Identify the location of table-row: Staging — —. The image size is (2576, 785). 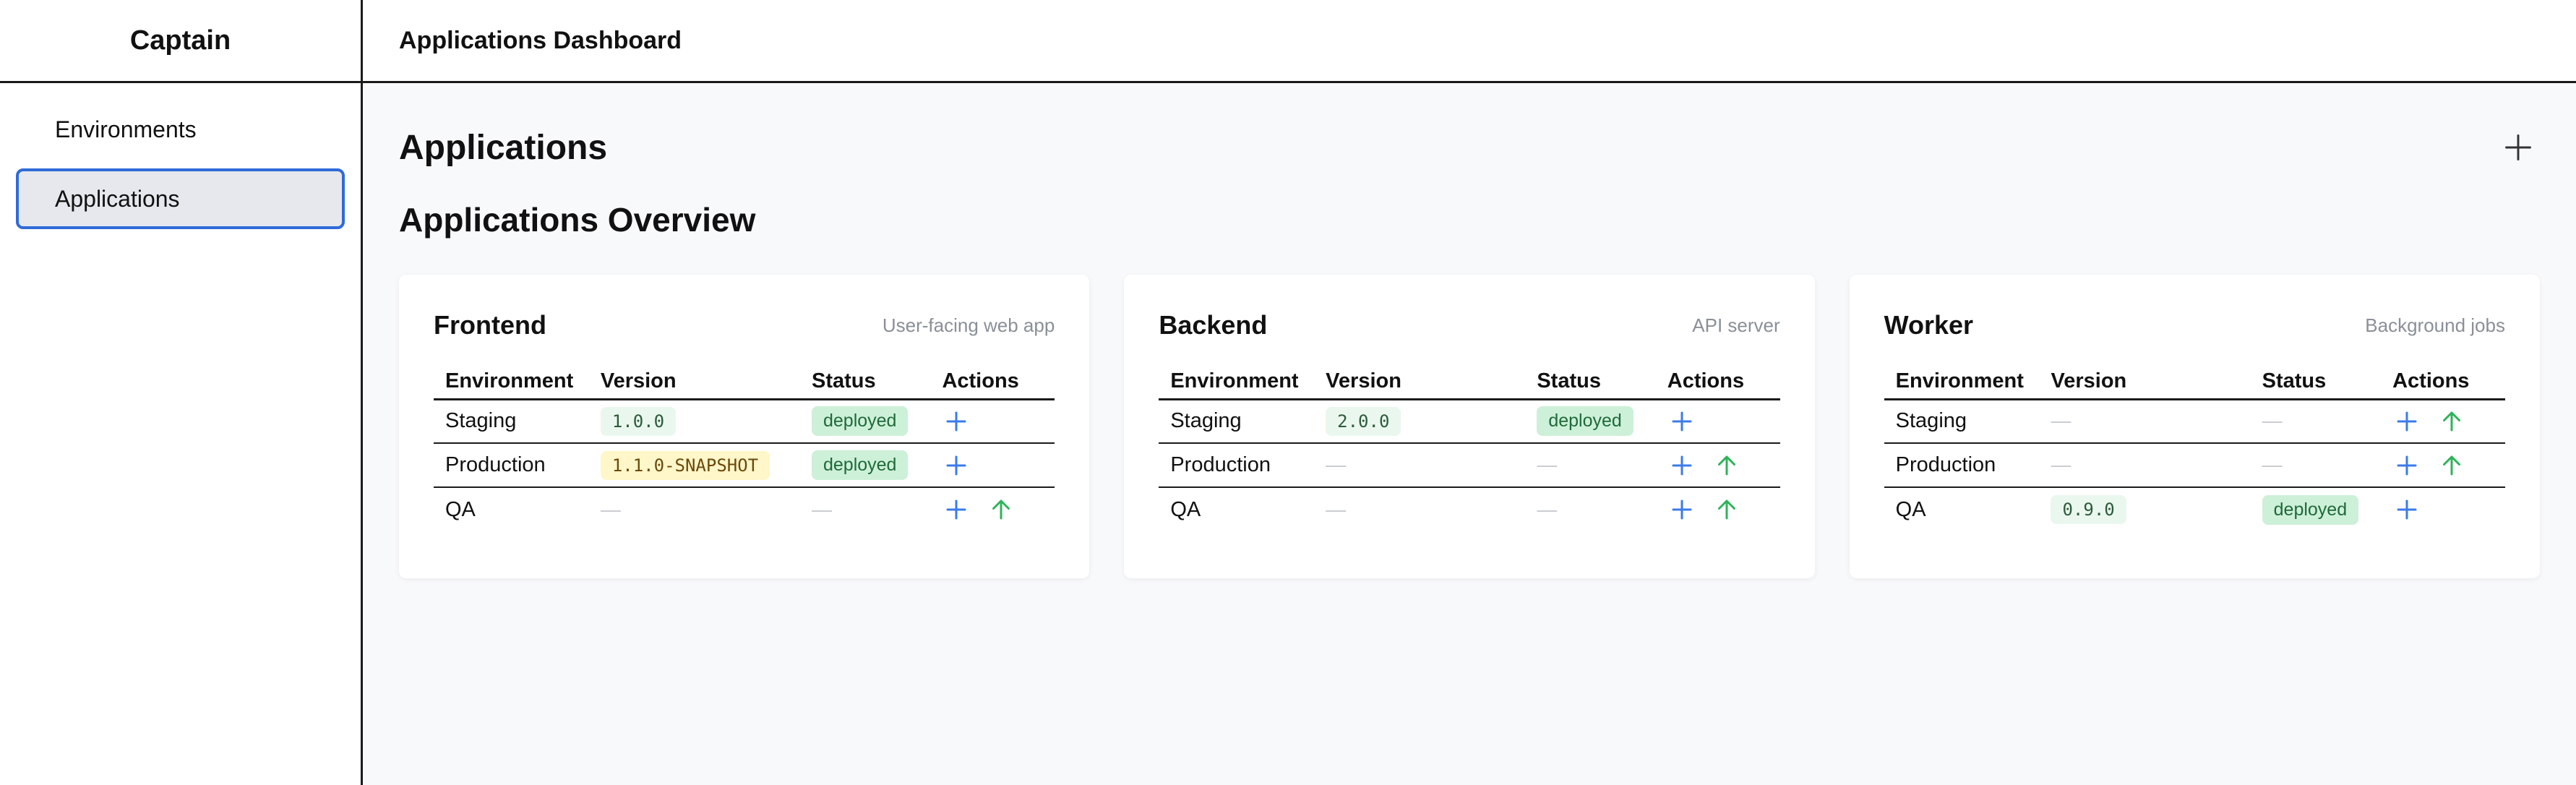
(2194, 421).